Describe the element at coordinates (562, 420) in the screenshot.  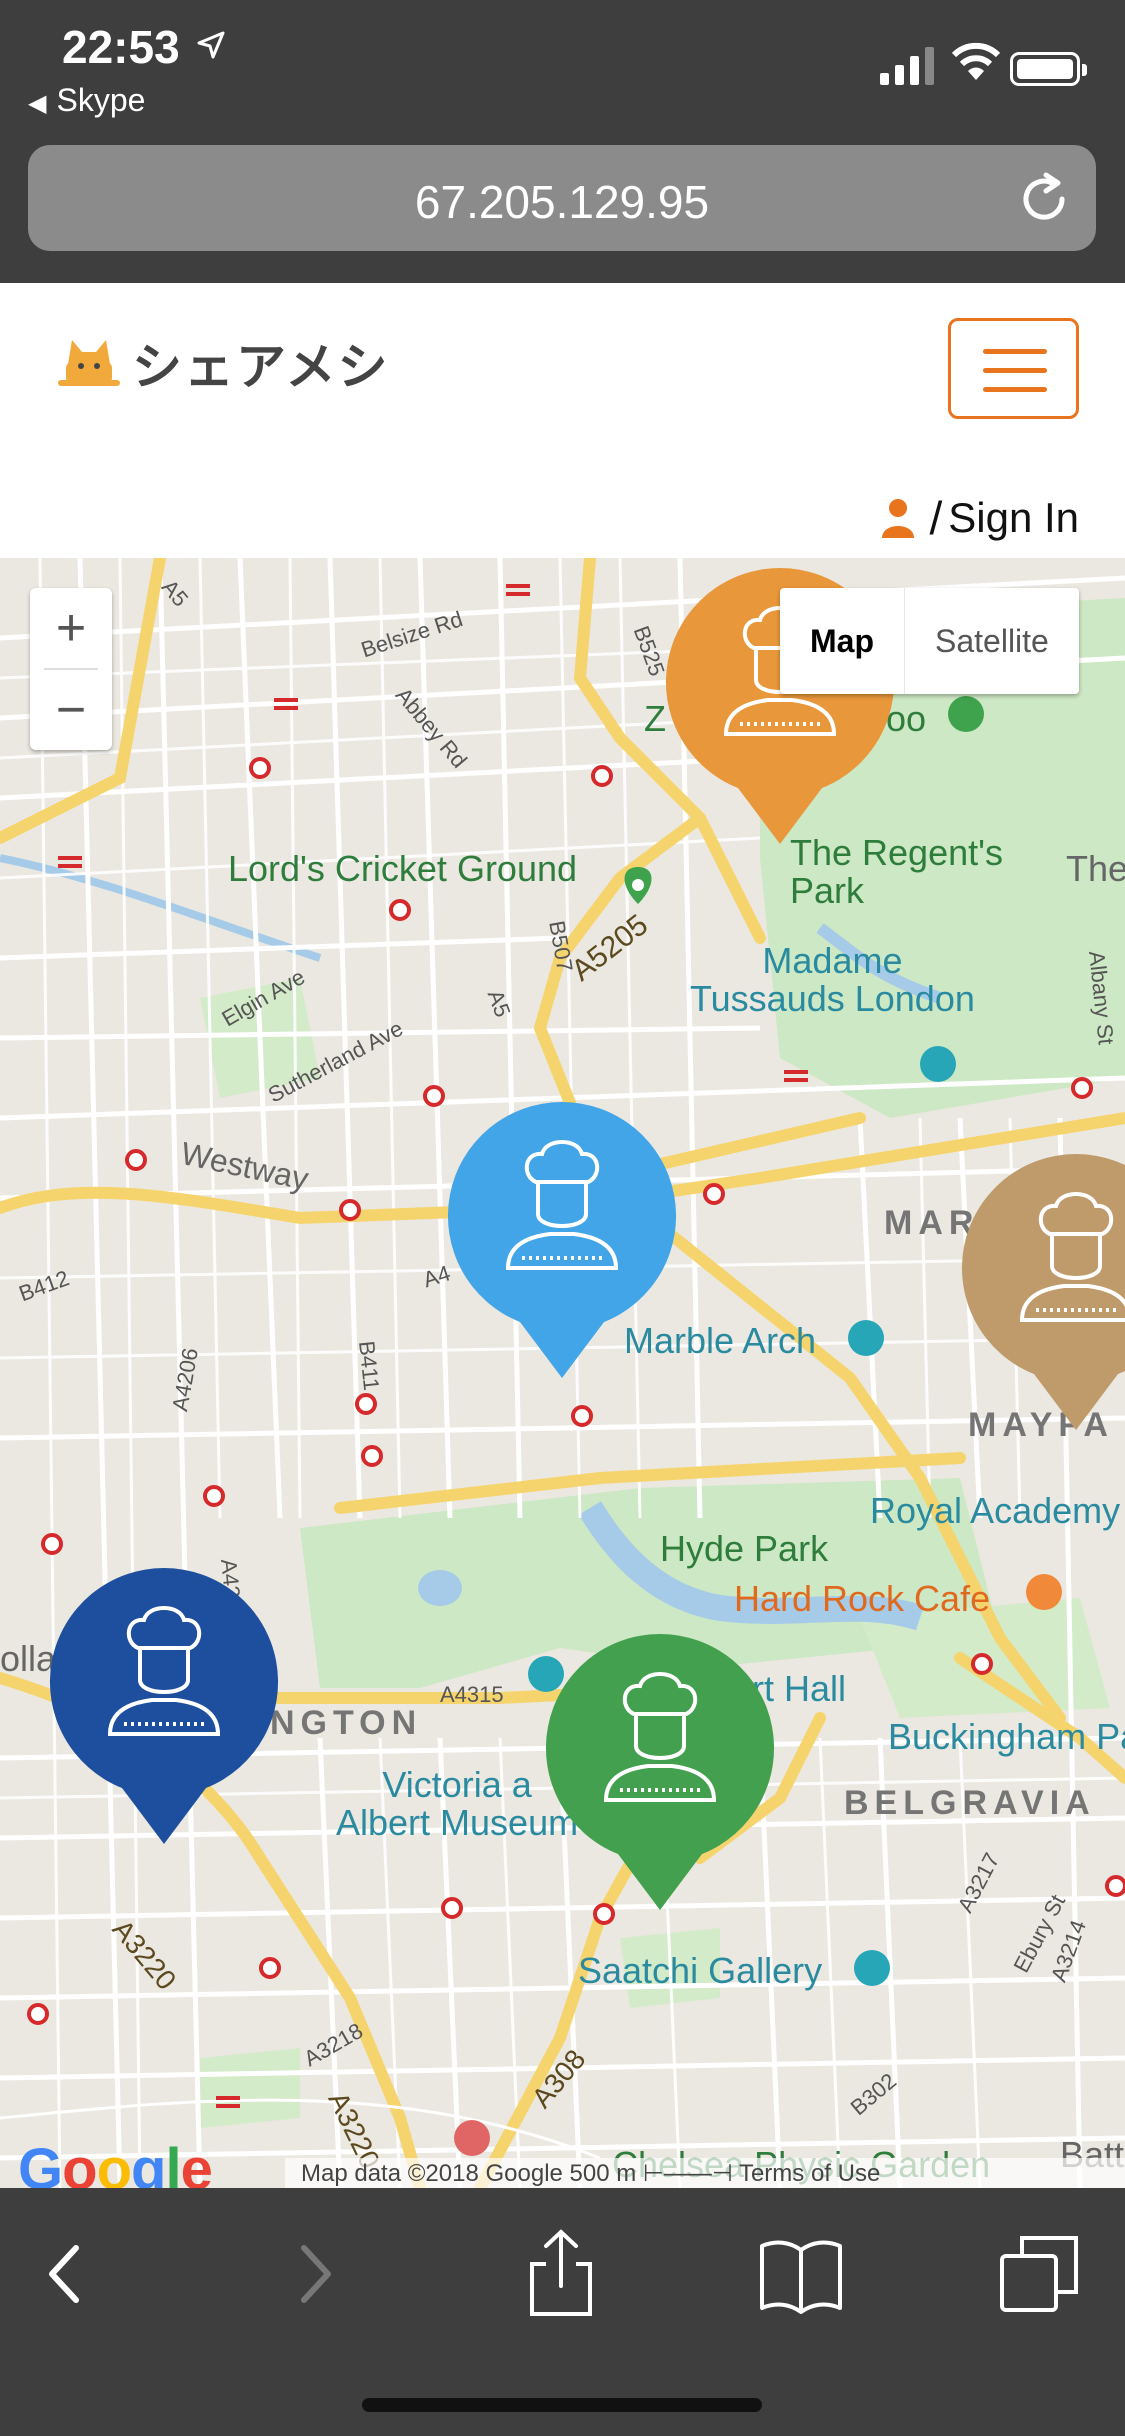
I see `site-header: シェアメシ / Sign In` at that location.